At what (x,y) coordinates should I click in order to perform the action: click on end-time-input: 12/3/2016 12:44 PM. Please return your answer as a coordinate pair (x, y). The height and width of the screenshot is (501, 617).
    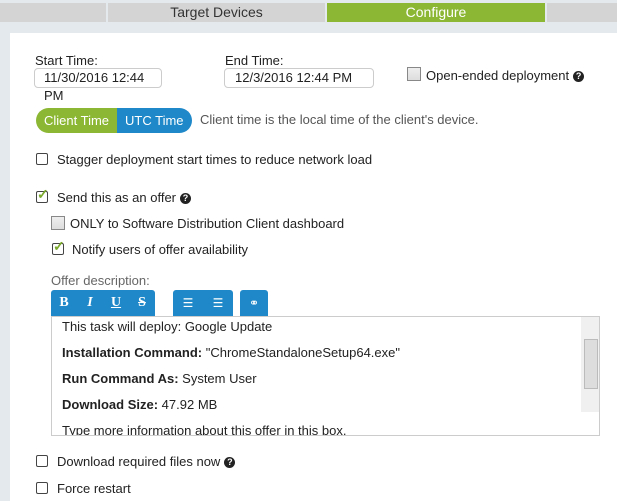
    Looking at the image, I should click on (299, 78).